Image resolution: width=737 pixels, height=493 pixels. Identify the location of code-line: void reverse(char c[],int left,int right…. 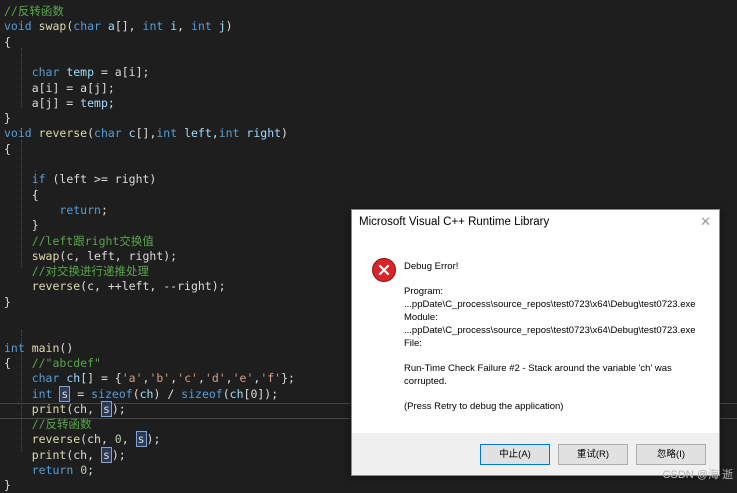
(146, 133).